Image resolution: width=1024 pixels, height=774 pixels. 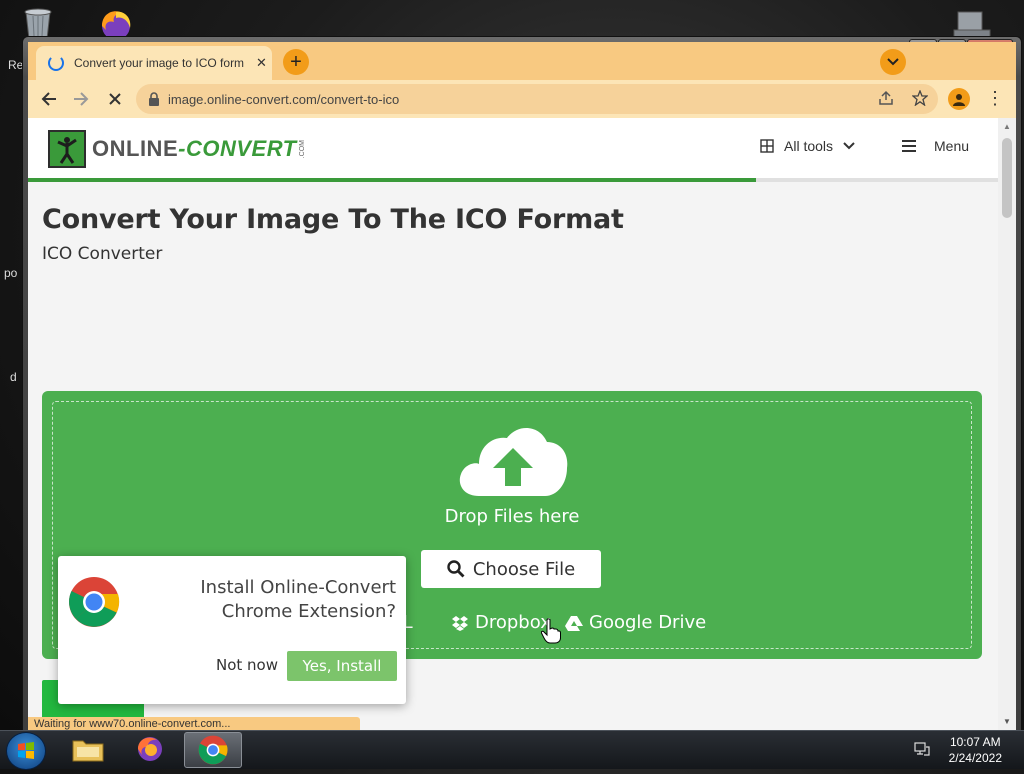 I want to click on new-tab-button: +, so click(x=296, y=62).